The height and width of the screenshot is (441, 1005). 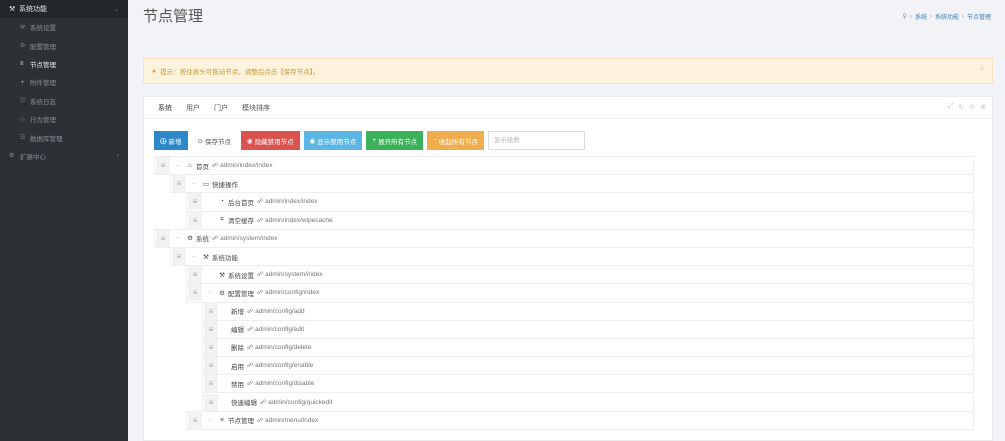 What do you see at coordinates (588, 402) in the screenshot?
I see `tree-node: ≡ 快速编辑 ☍ admin/config/quickedit` at bounding box center [588, 402].